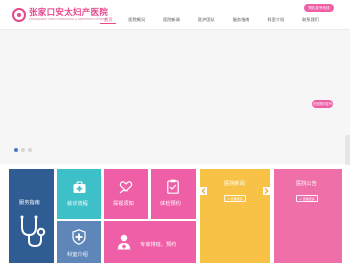 The image size is (350, 263). I want to click on logo-mark-icon, so click(19, 15).